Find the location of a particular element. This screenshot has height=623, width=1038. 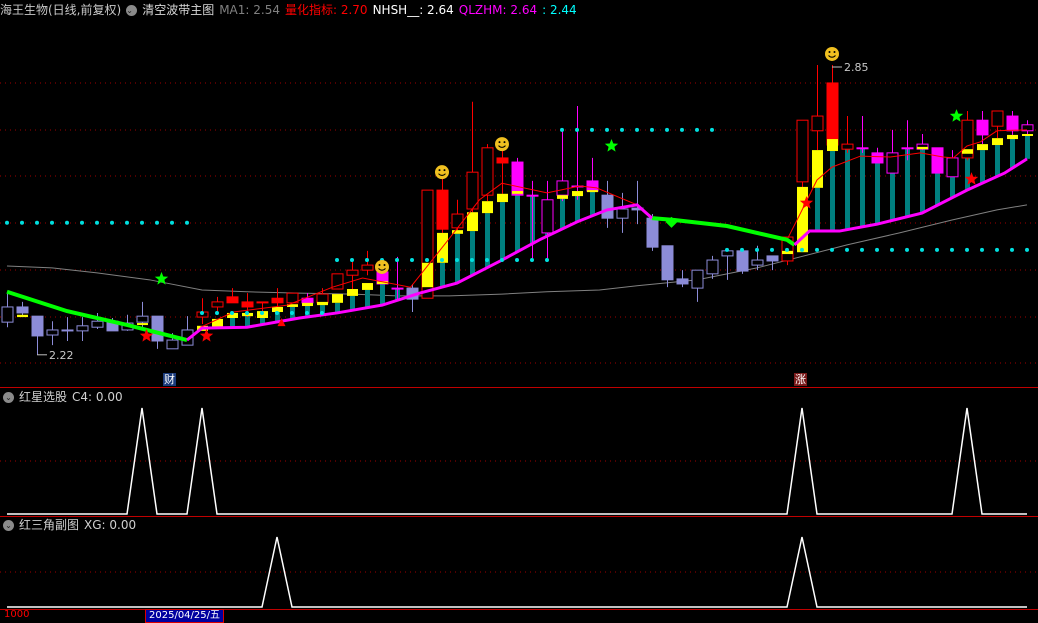

smiley-eye is located at coordinates (829, 51).